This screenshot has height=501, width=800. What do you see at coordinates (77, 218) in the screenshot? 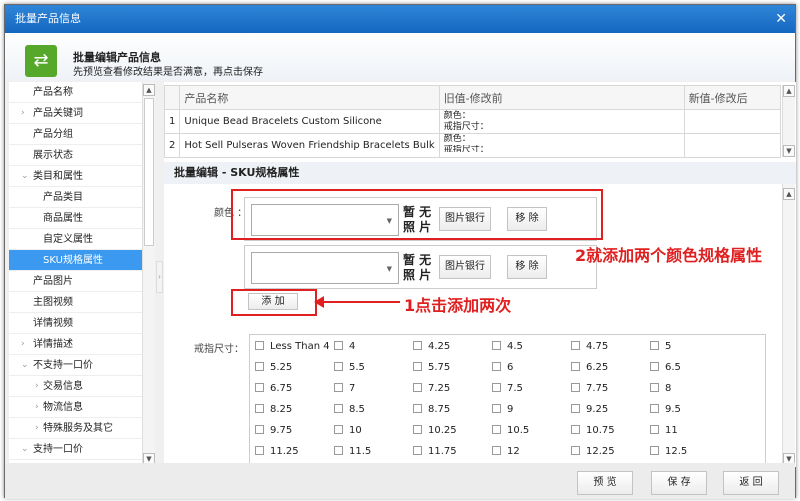
I see `sidebar-item: 商品属性` at bounding box center [77, 218].